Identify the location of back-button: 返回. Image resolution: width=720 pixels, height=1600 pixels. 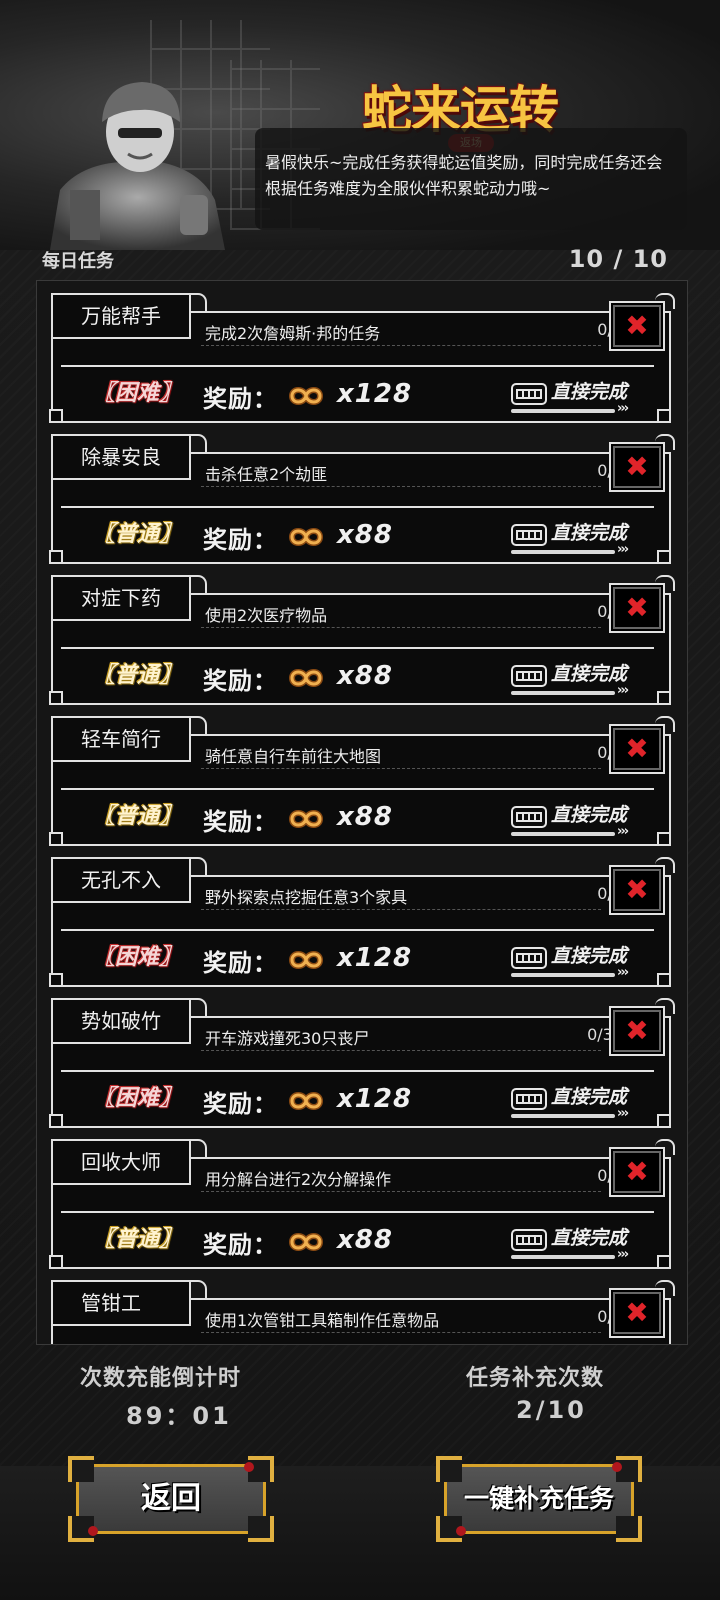
(171, 1499).